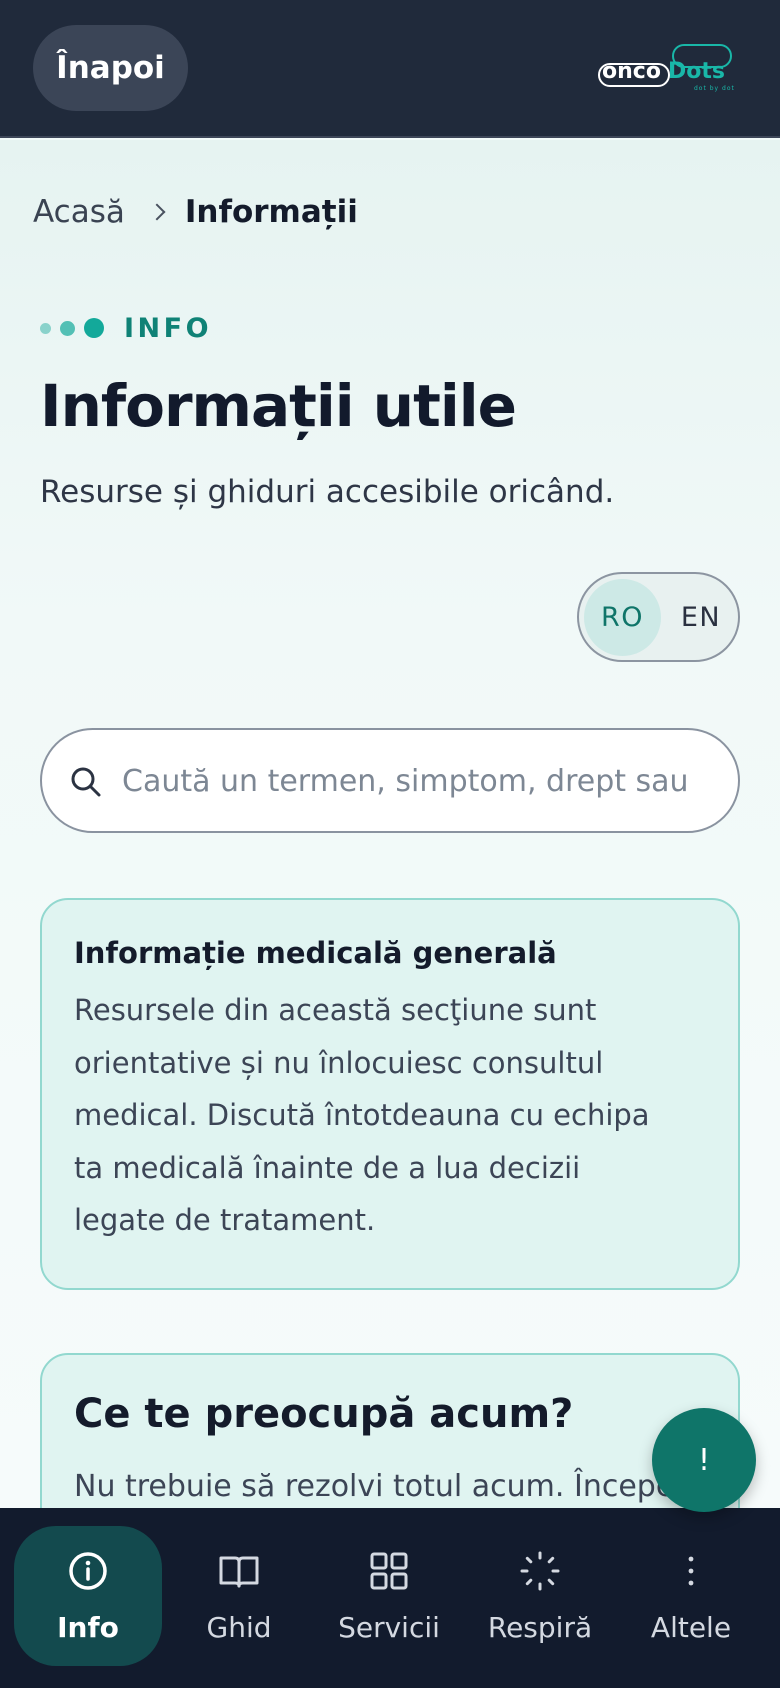 The height and width of the screenshot is (1688, 780). I want to click on nav-item-ghid: Ghid, so click(239, 1596).